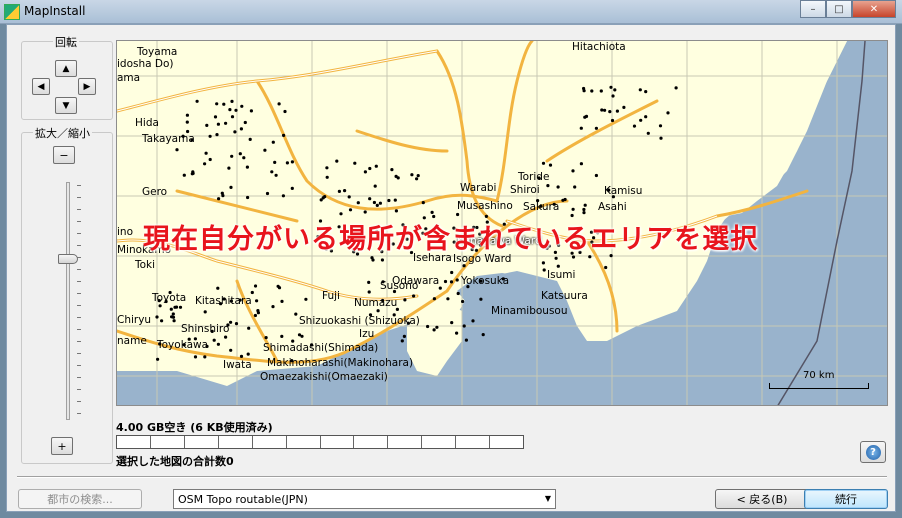  What do you see at coordinates (125, 232) in the screenshot?
I see `map-label: ino` at bounding box center [125, 232].